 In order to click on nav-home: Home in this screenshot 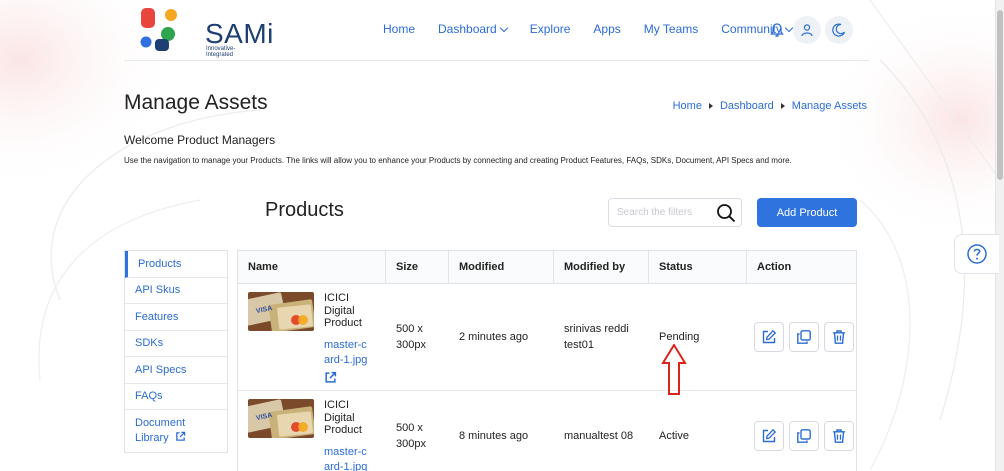, I will do `click(399, 29)`.